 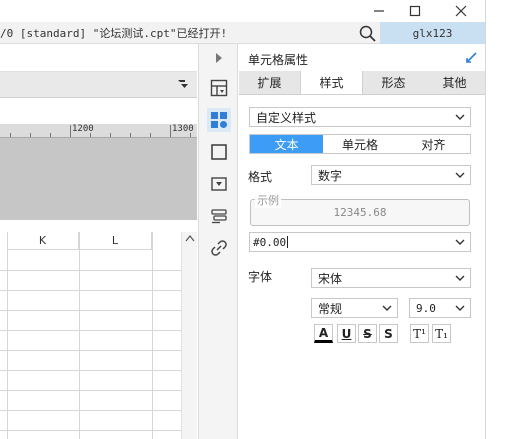 I want to click on window-title-bar, so click(x=242, y=11).